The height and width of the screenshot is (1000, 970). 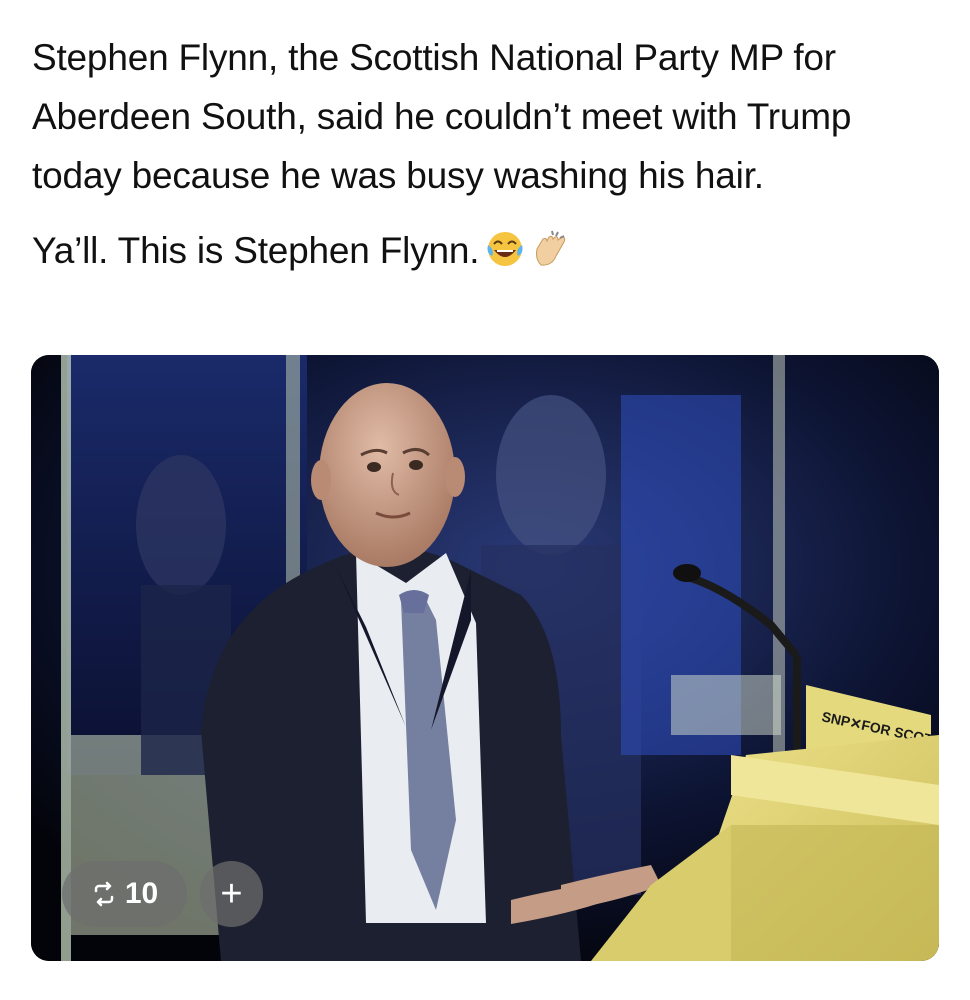 What do you see at coordinates (505, 249) in the screenshot?
I see `face-with-tears-of-joy-icon` at bounding box center [505, 249].